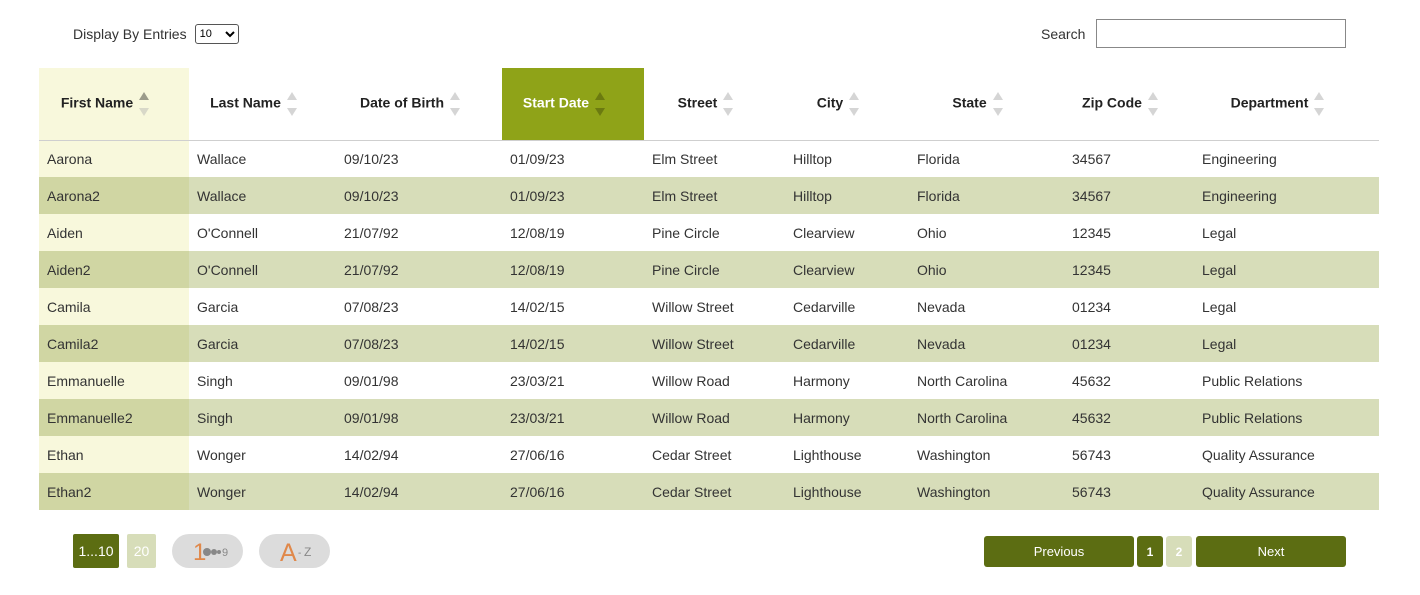 The height and width of the screenshot is (595, 1420). I want to click on table-cell: 01234, so click(1129, 306).